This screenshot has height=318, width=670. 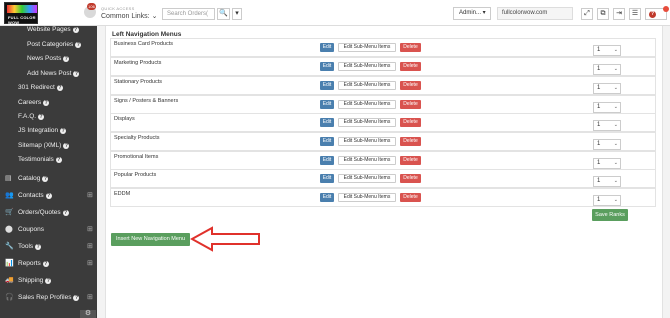 I want to click on sidebar-item-careers: Careers?, so click(x=48, y=103).